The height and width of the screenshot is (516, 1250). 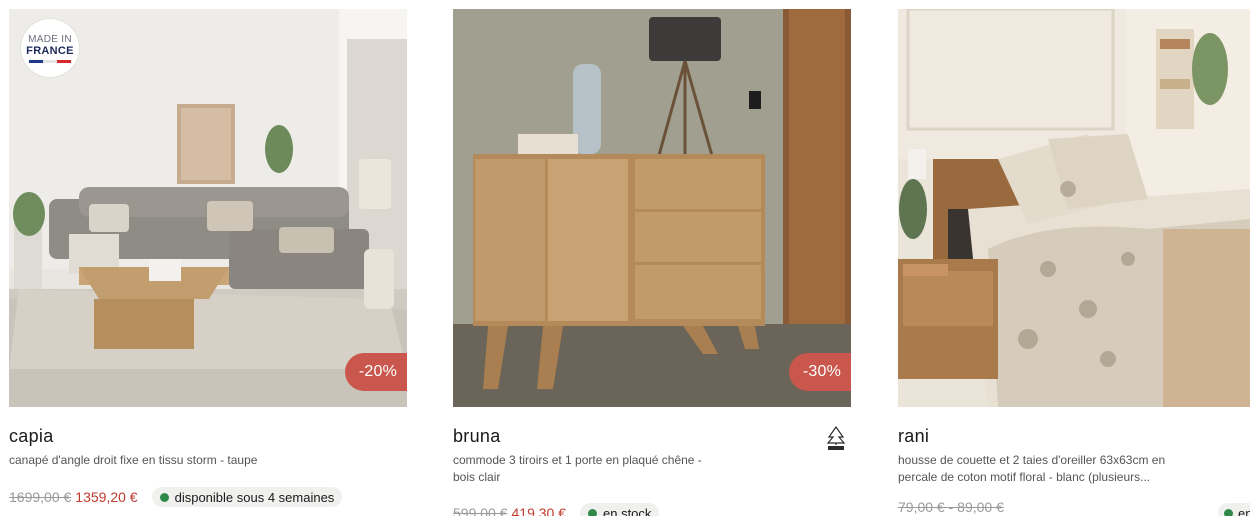 I want to click on discount-badge: -30%, so click(x=819, y=372).